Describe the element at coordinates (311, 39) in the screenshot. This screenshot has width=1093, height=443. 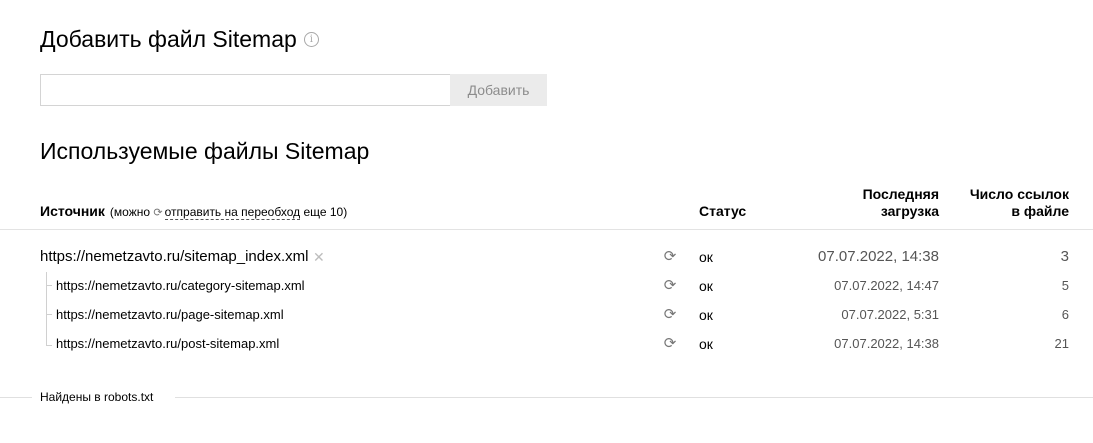
I see `info-icon: i` at that location.